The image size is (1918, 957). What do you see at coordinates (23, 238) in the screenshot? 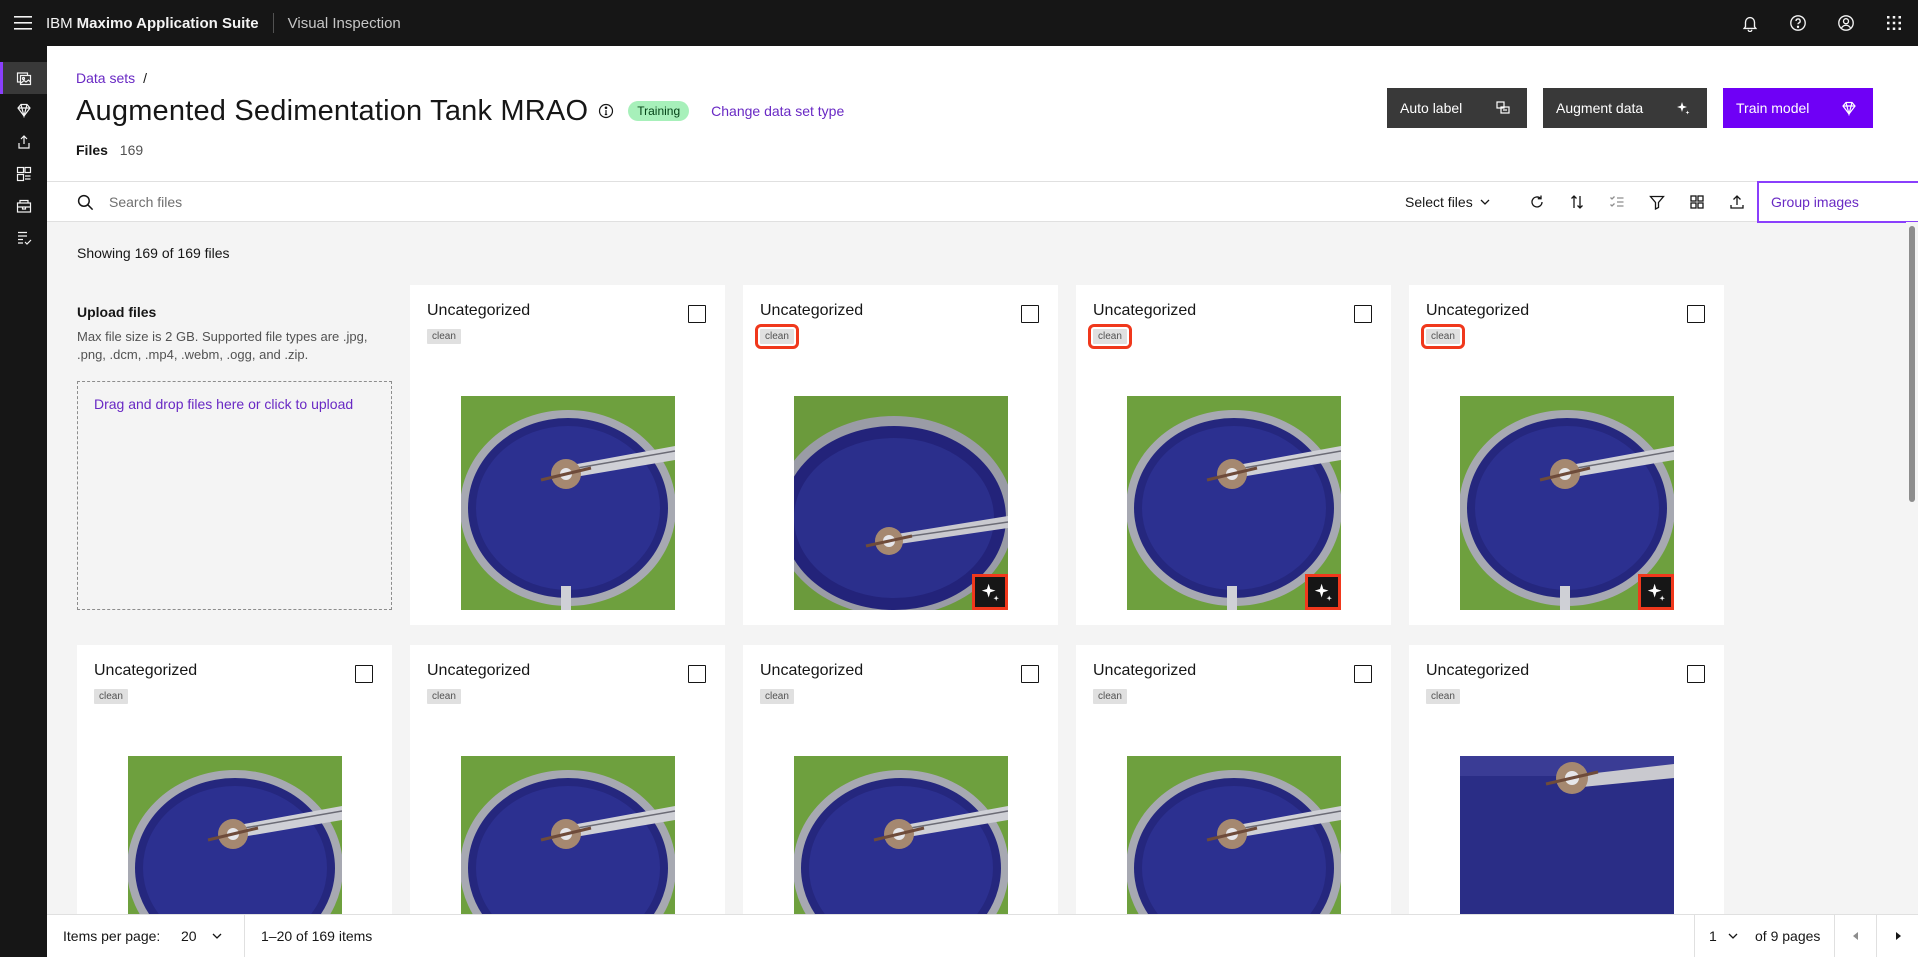
I see `rail-reports` at bounding box center [23, 238].